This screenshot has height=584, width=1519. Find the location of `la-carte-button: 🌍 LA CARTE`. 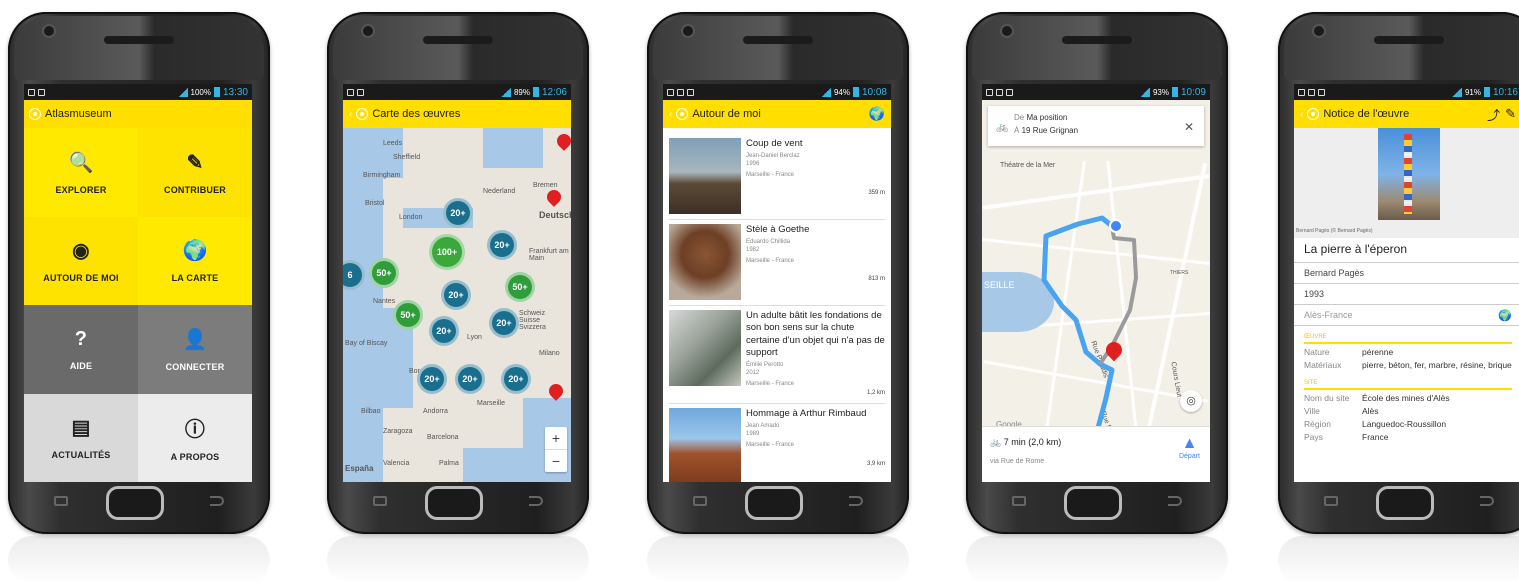

la-carte-button: 🌍 LA CARTE is located at coordinates (195, 260).